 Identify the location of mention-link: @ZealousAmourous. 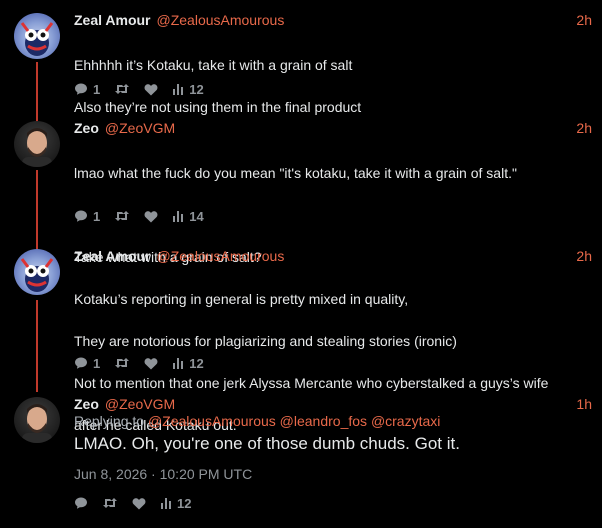
(212, 421).